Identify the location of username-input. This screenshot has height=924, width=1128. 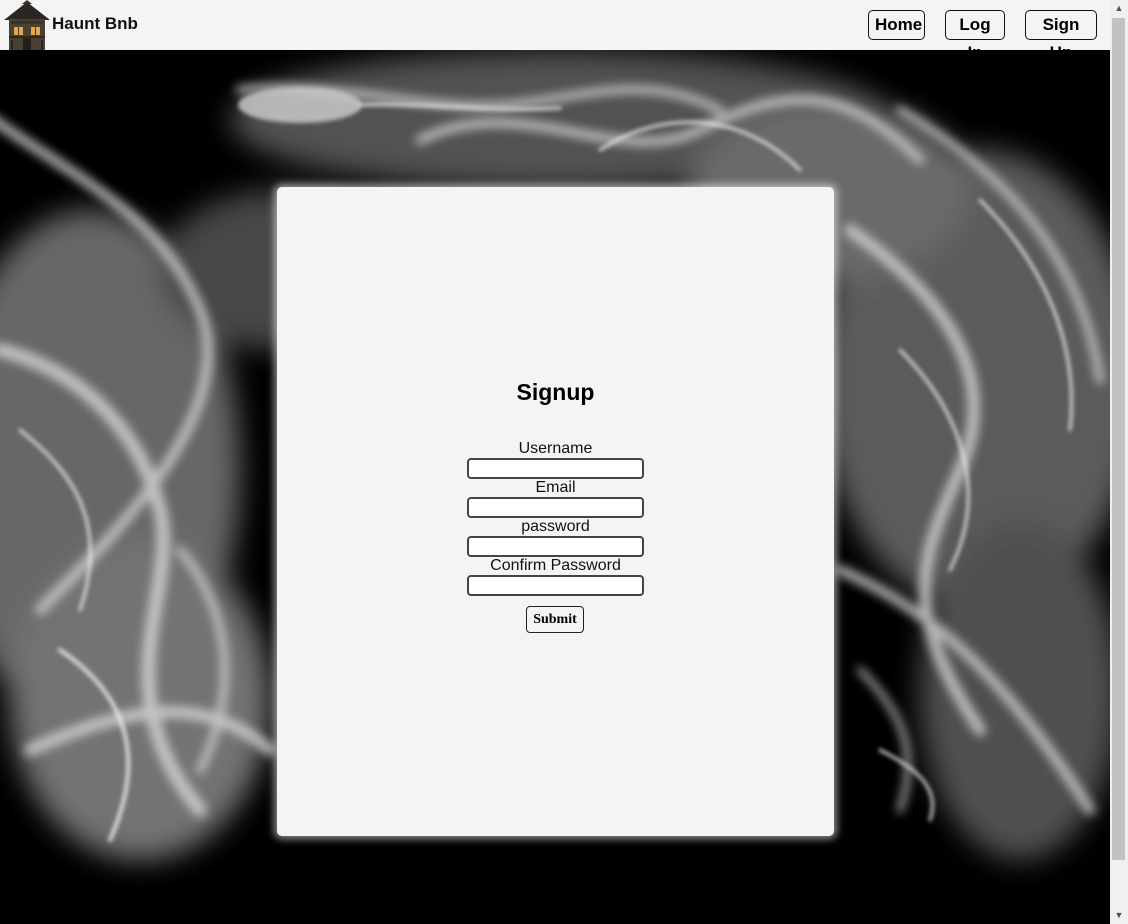
(555, 468).